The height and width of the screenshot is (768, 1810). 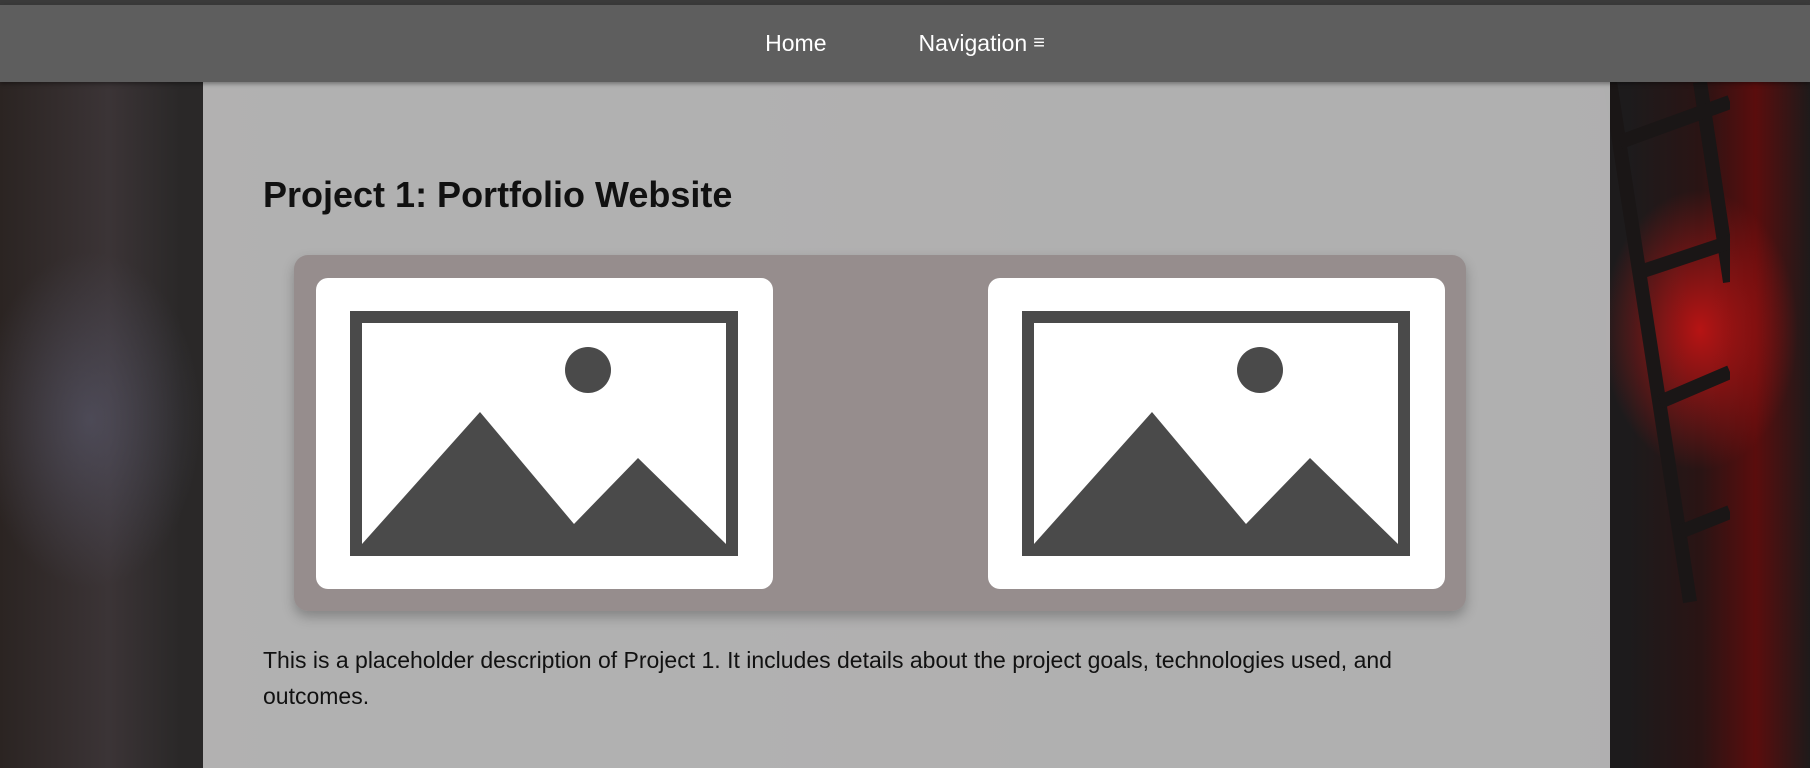 What do you see at coordinates (973, 43) in the screenshot?
I see `nav-navigation-label: Navigation` at bounding box center [973, 43].